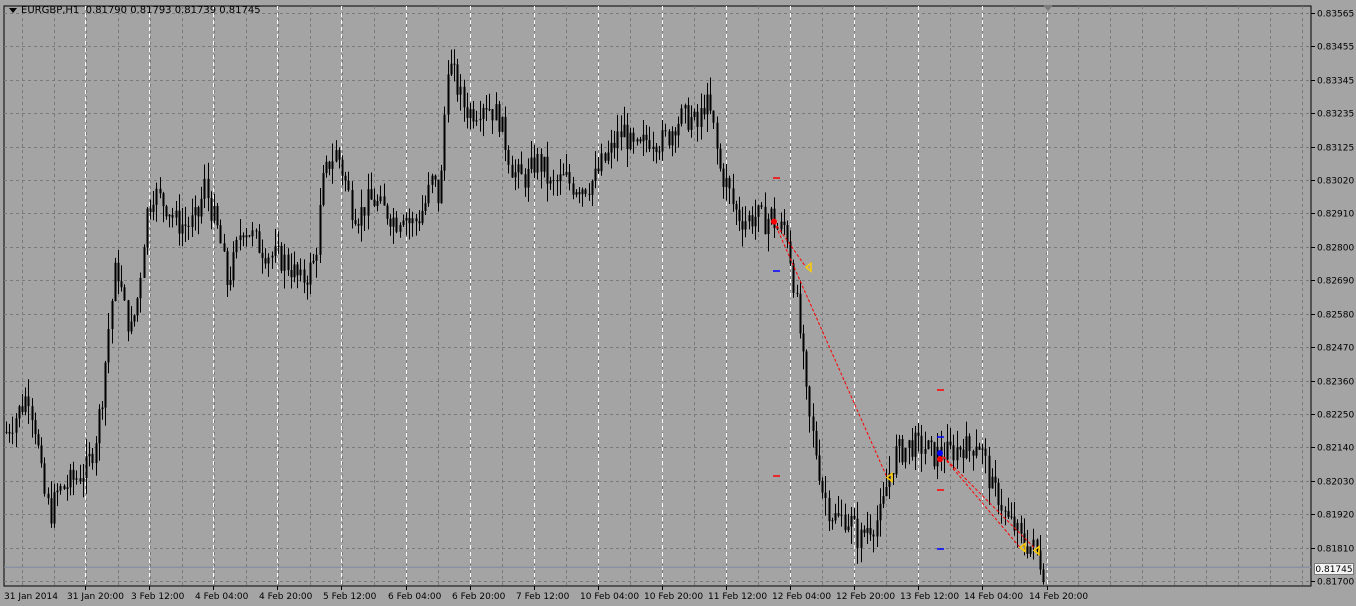 This screenshot has width=1356, height=606. I want to click on time-tick-label: 5 Feb 12:00, so click(350, 597).